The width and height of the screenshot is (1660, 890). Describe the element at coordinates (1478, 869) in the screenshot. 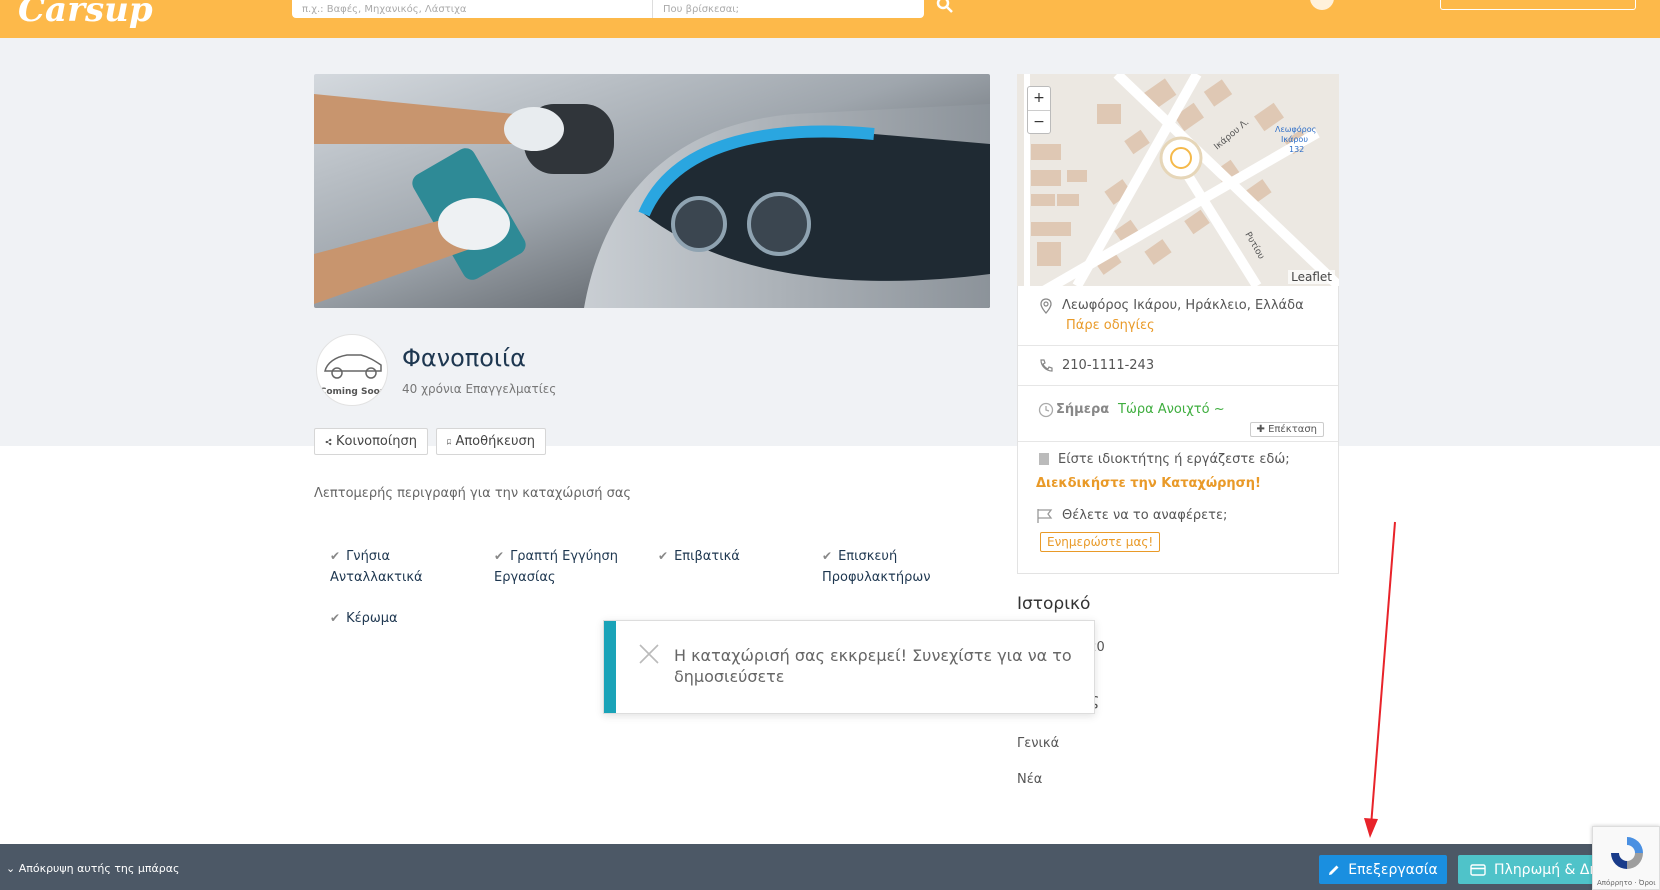

I see `credit-card-icon` at that location.